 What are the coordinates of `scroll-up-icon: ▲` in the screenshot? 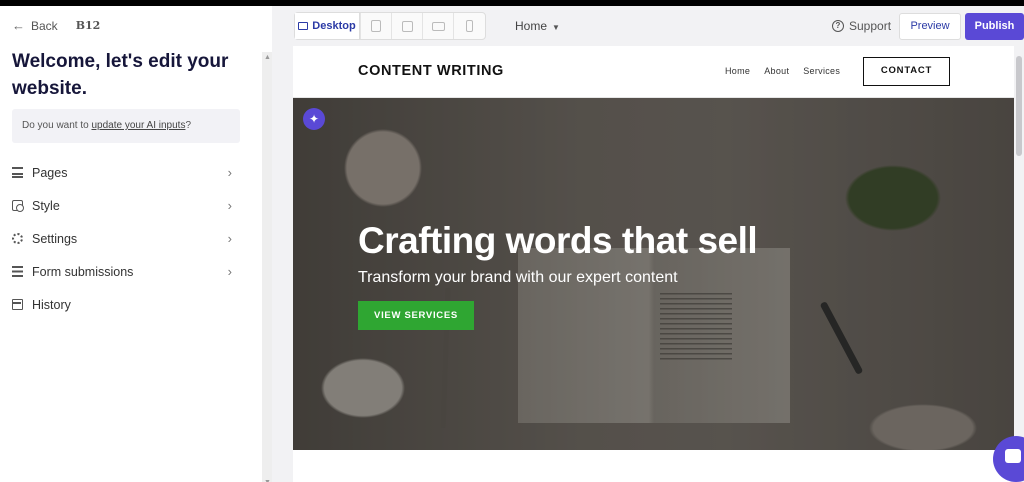 It's located at (267, 57).